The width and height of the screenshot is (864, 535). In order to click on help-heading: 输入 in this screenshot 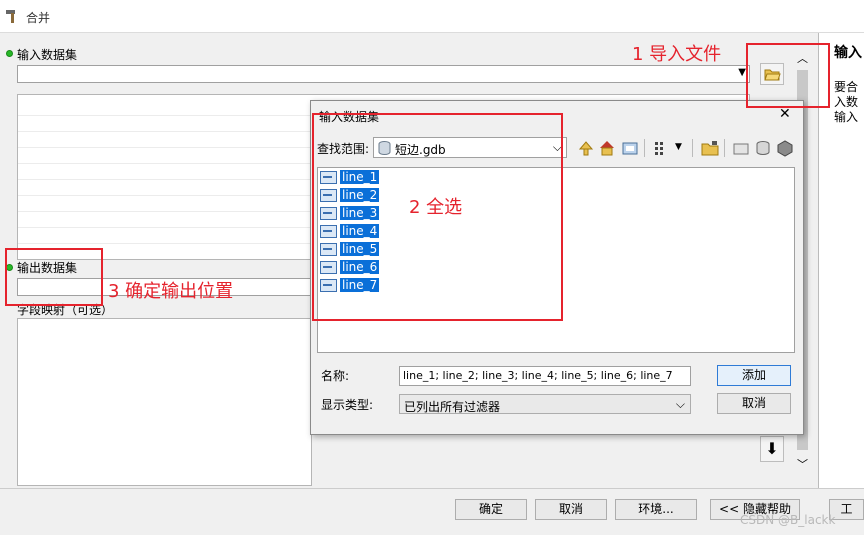, I will do `click(848, 53)`.